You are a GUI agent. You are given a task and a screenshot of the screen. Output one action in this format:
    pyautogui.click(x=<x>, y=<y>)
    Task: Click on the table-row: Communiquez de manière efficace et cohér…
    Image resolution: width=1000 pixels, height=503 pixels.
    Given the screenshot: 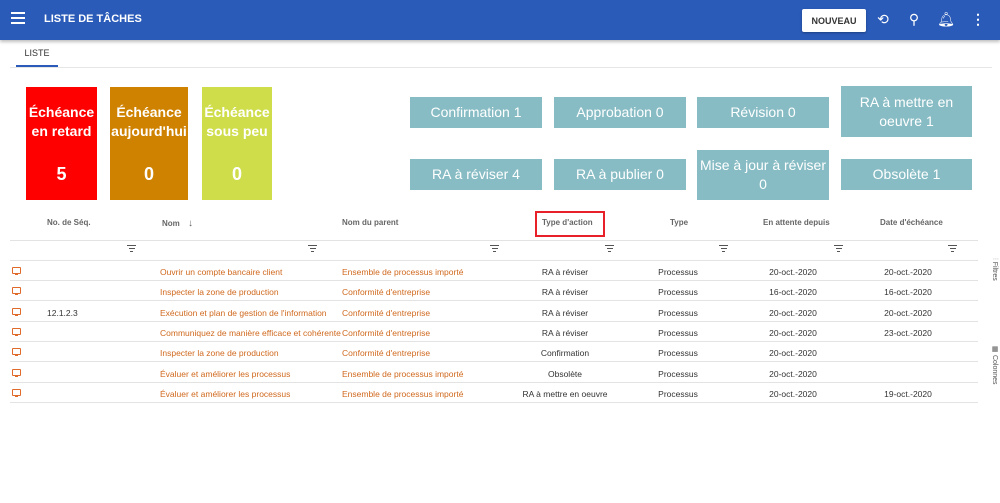 What is the action you would take?
    pyautogui.click(x=494, y=332)
    